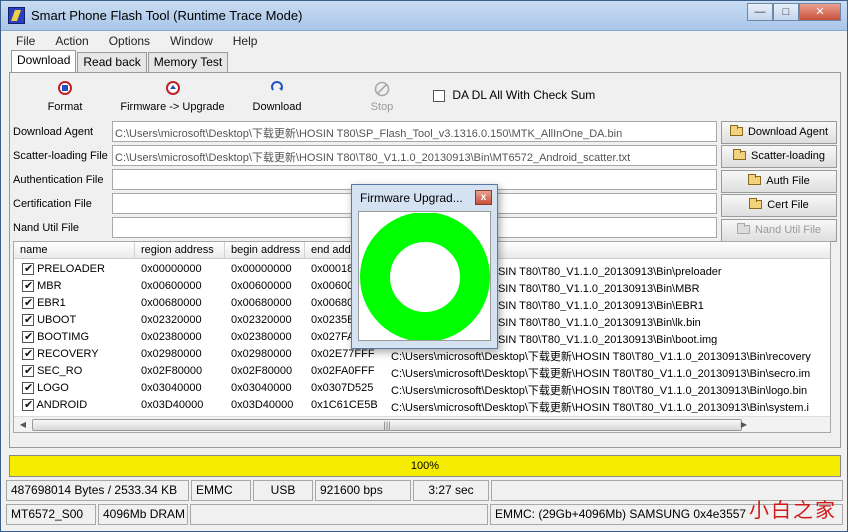 Image resolution: width=848 pixels, height=532 pixels. I want to click on scroll-left-icon: ◀, so click(23, 425).